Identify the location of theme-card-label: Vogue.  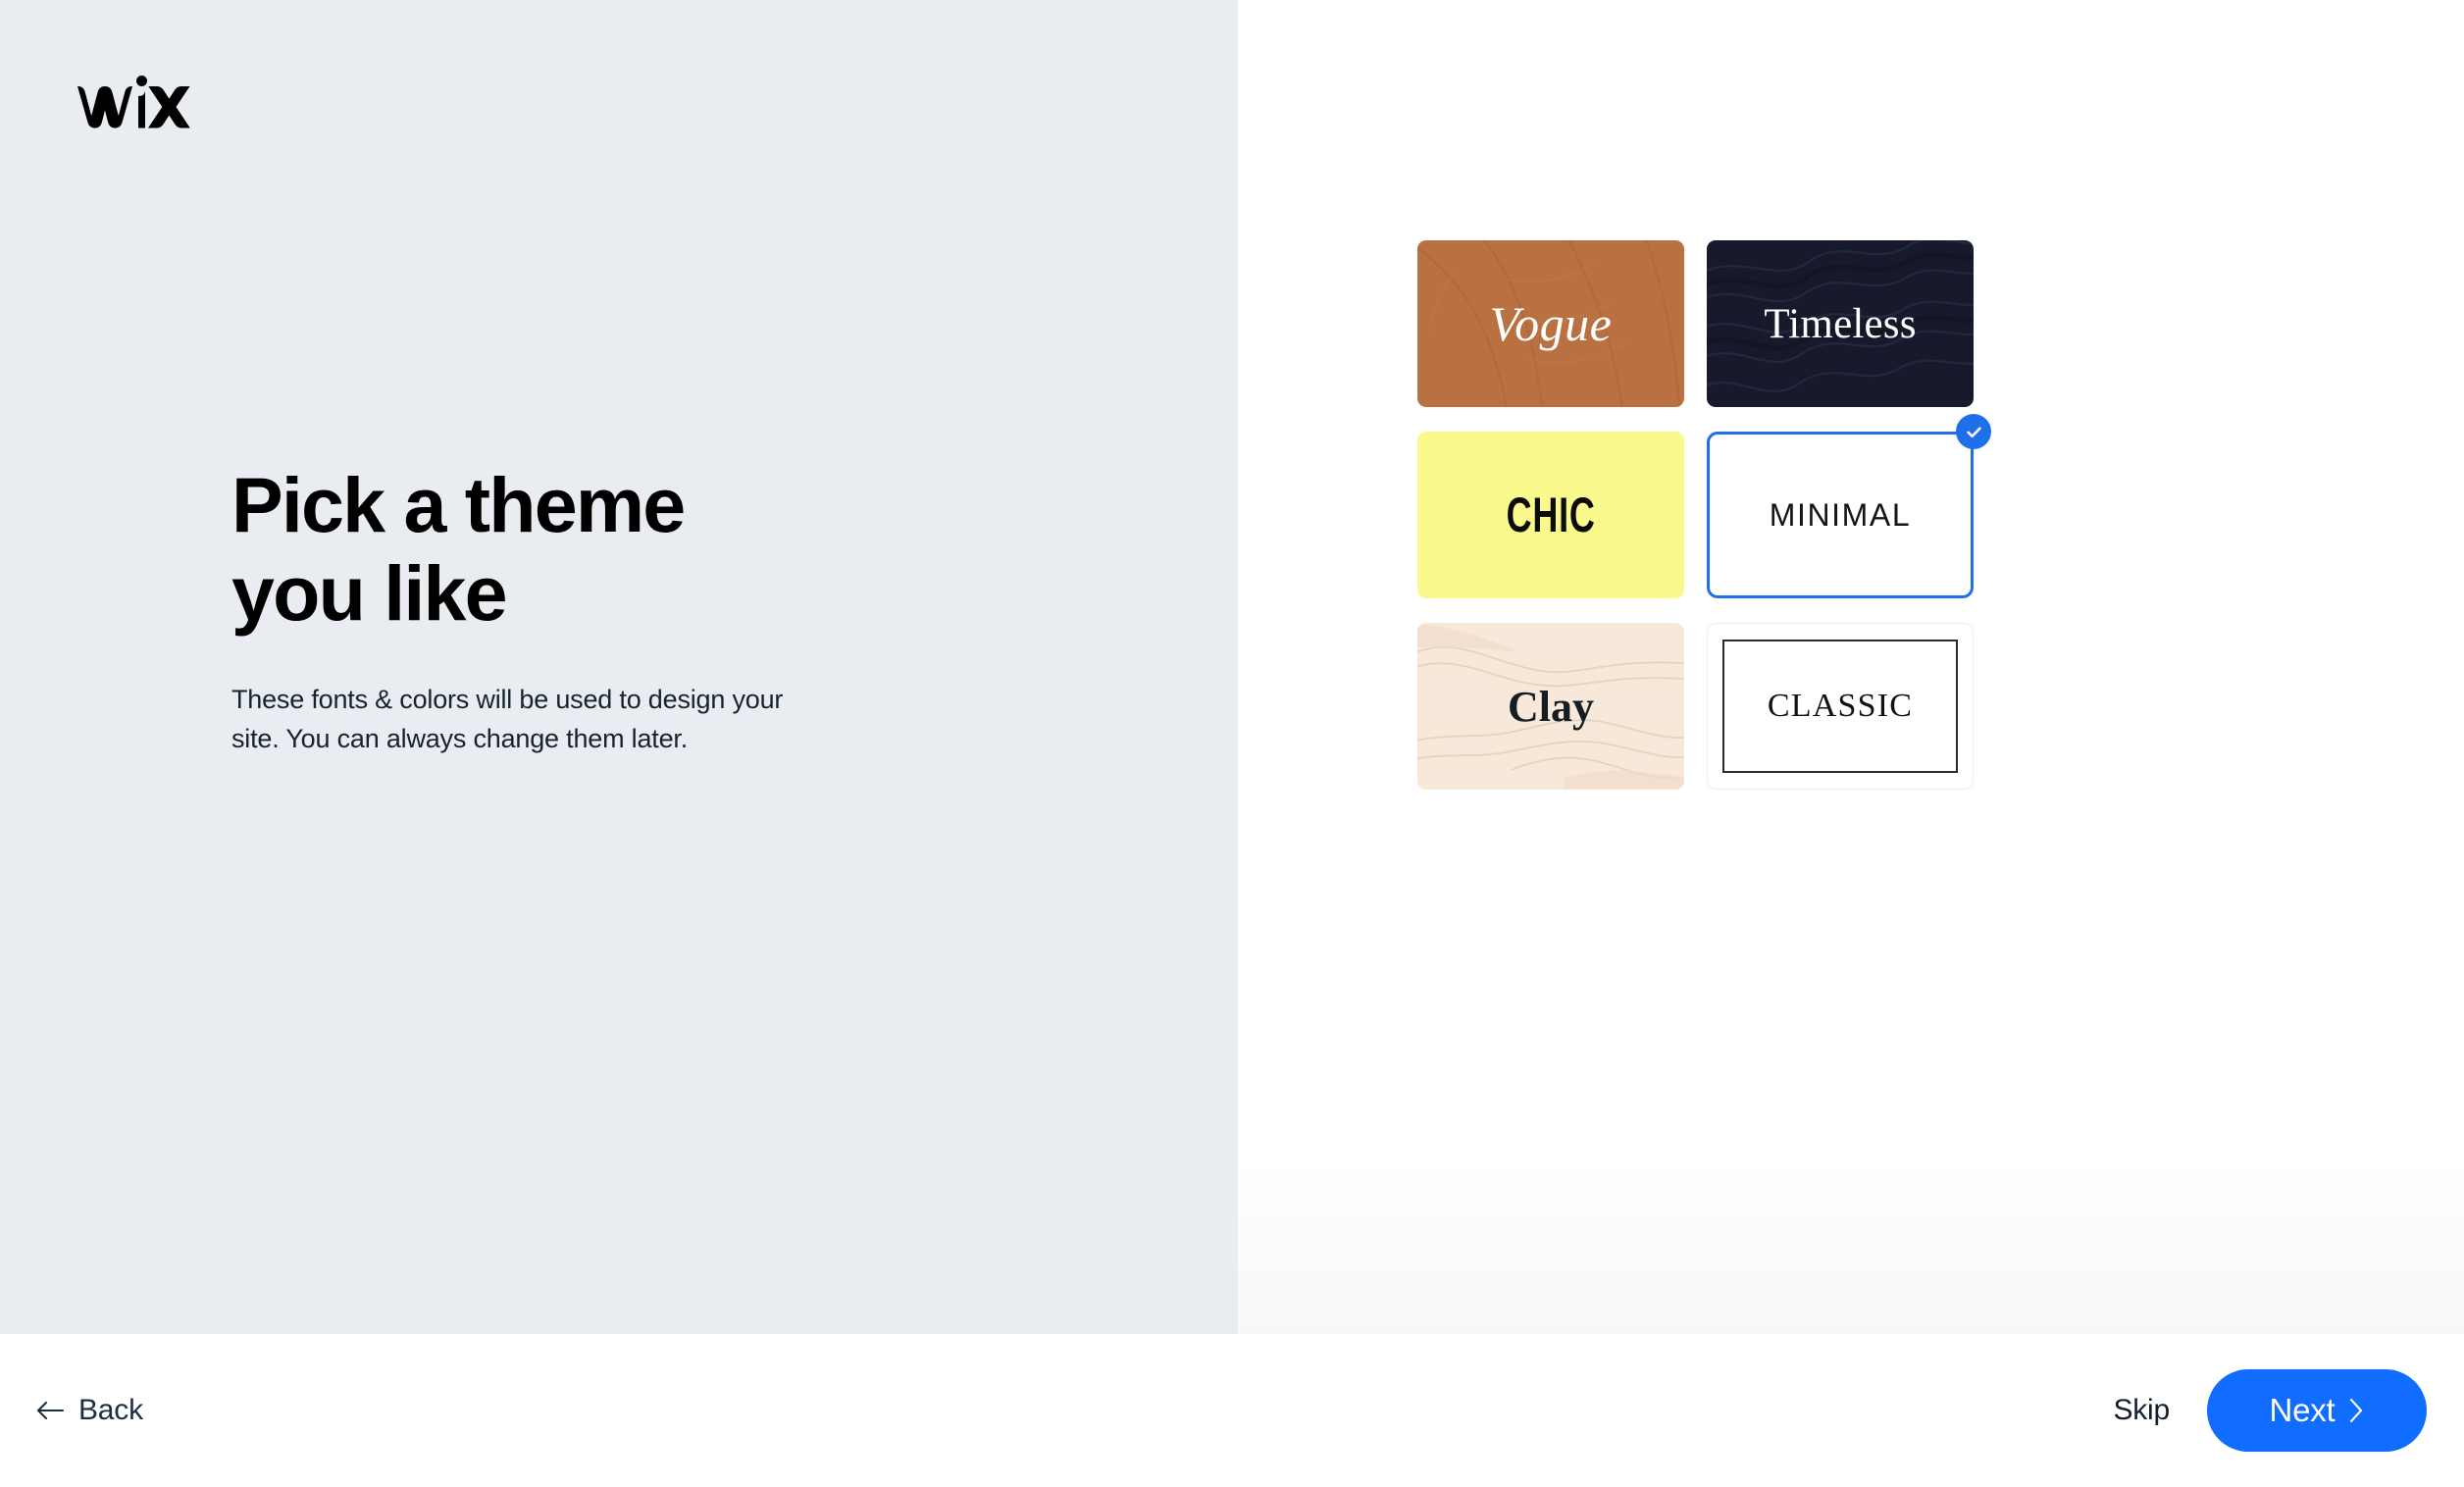
(1551, 324).